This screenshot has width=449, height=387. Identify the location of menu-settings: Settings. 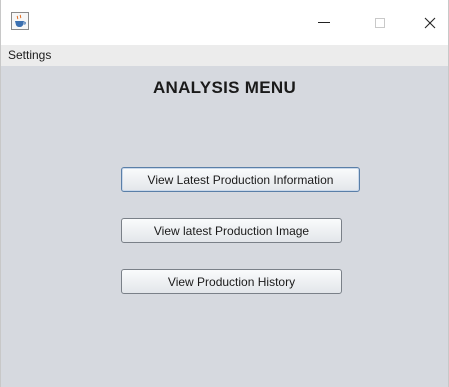
(29, 55).